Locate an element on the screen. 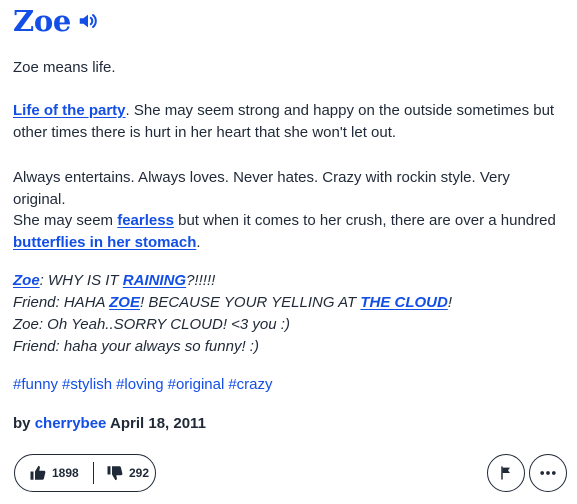 The width and height of the screenshot is (577, 504). link-raining: RAINING is located at coordinates (154, 280).